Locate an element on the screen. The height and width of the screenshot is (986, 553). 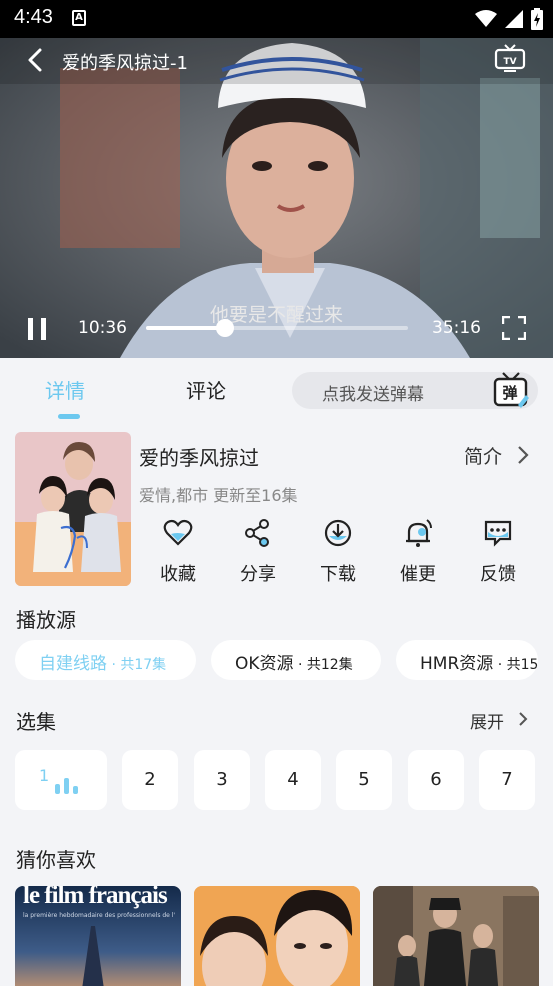
source-name: OK资源 is located at coordinates (264, 664).